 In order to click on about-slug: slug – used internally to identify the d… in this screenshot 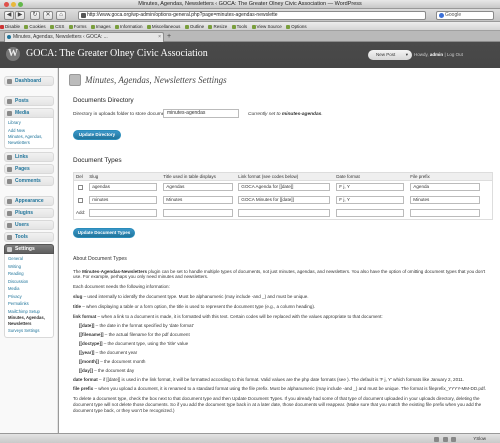, I will do `click(283, 297)`.